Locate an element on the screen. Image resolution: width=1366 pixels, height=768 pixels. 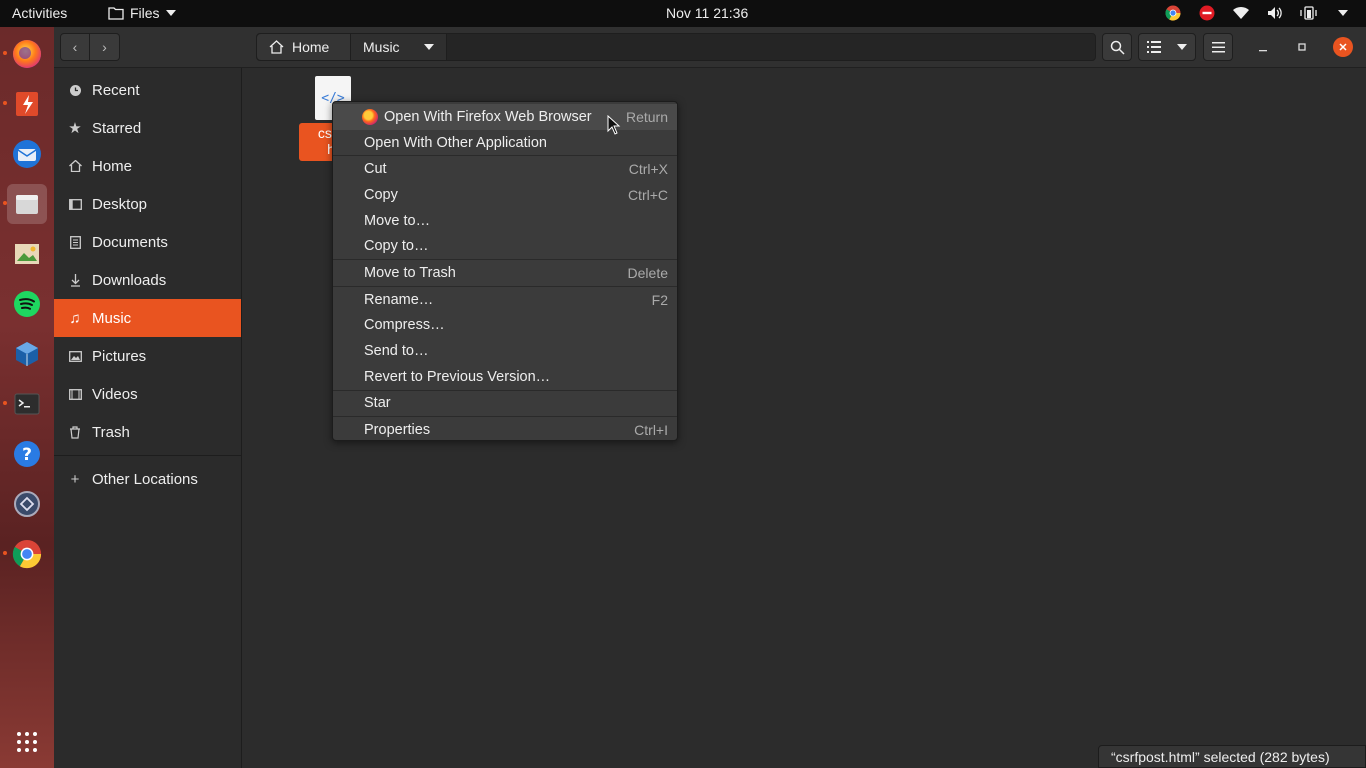
menu-item-star: Star is located at coordinates (505, 404).